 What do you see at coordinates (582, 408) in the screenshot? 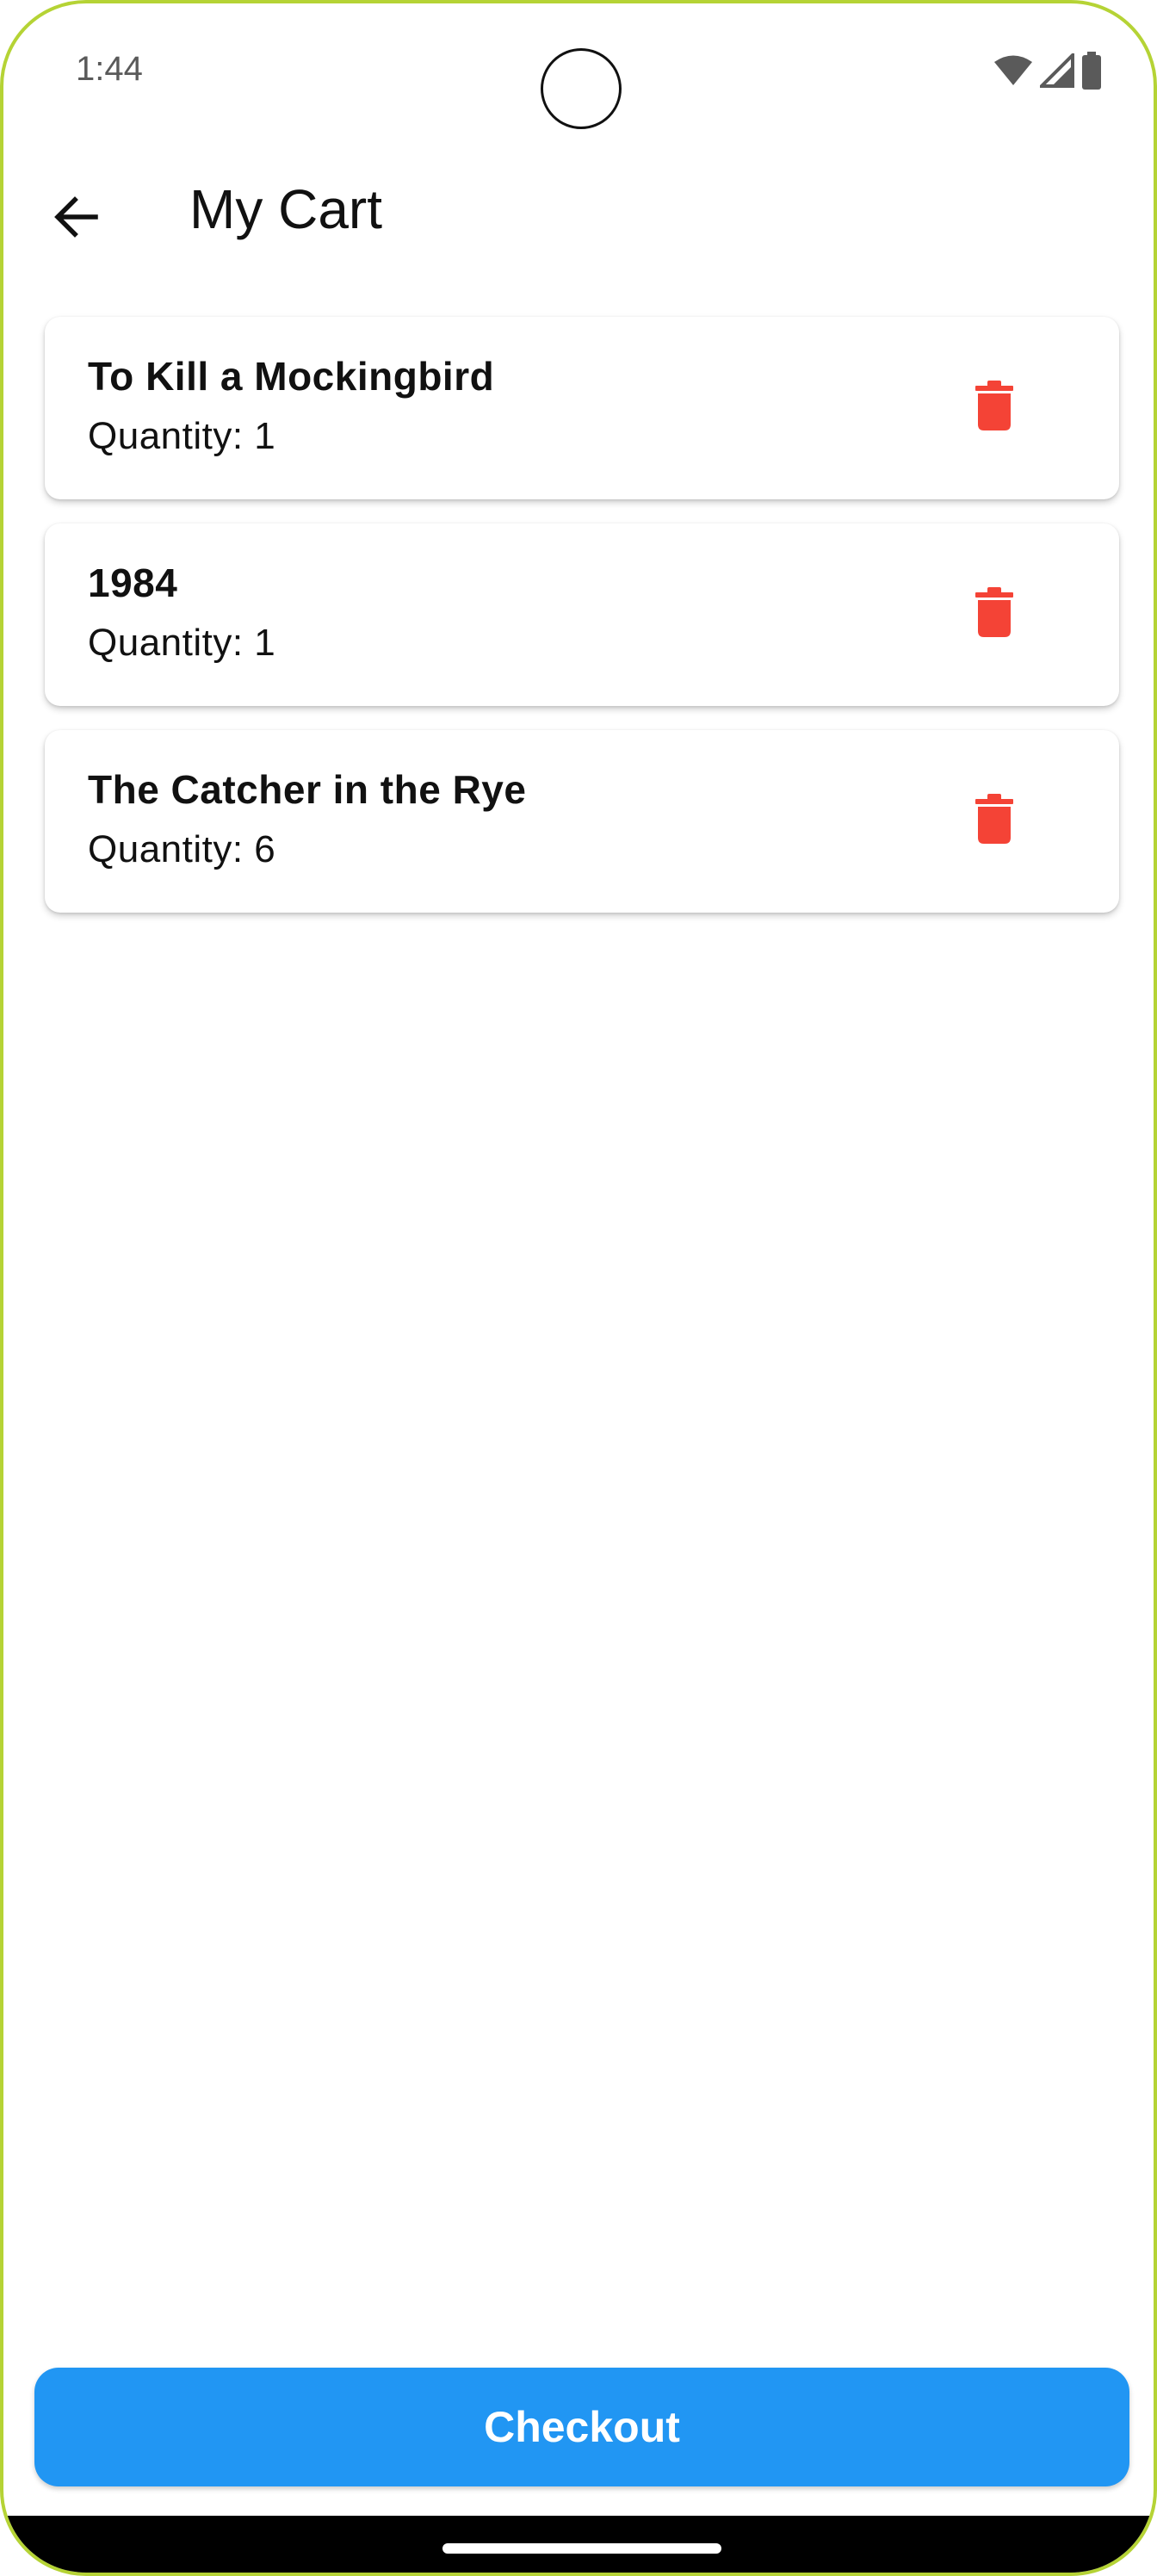
I see `cart-item: To Kill a Mockingbird Quantity: 1` at bounding box center [582, 408].